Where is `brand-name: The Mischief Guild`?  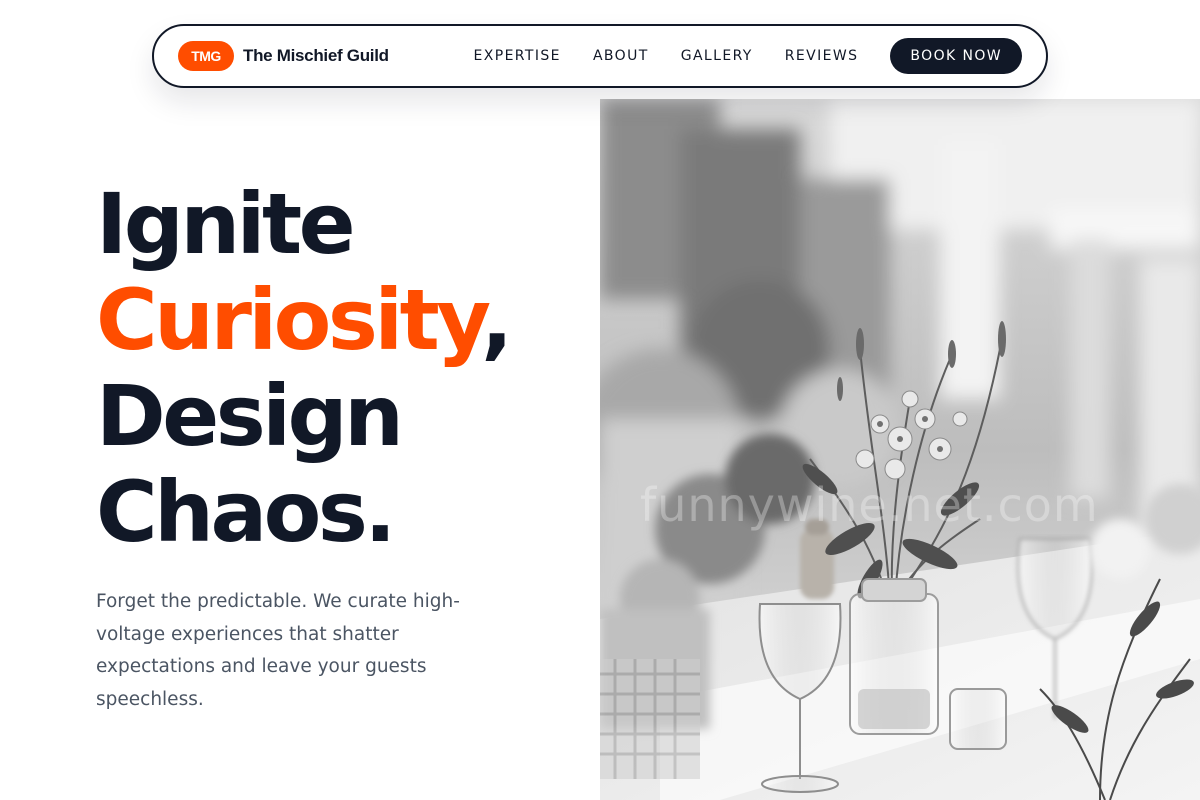
brand-name: The Mischief Guild is located at coordinates (316, 55).